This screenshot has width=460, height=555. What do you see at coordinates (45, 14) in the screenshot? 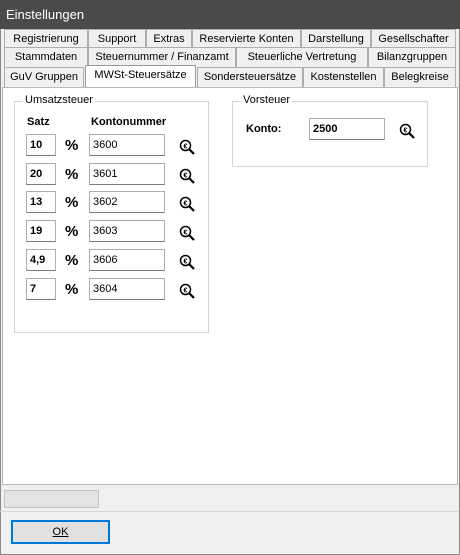
I see `window-title: Einstellungen` at bounding box center [45, 14].